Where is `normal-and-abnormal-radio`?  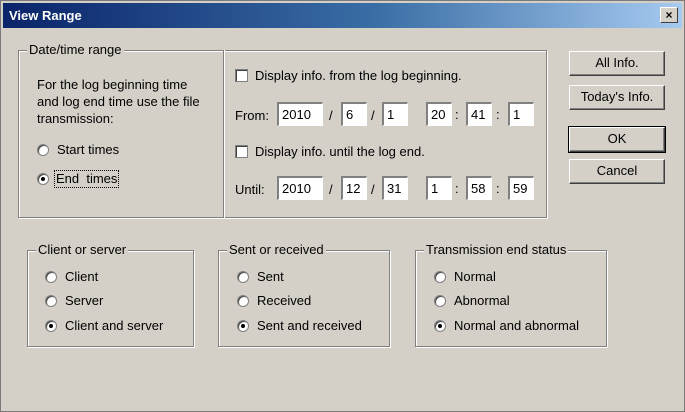
normal-and-abnormal-radio is located at coordinates (440, 326).